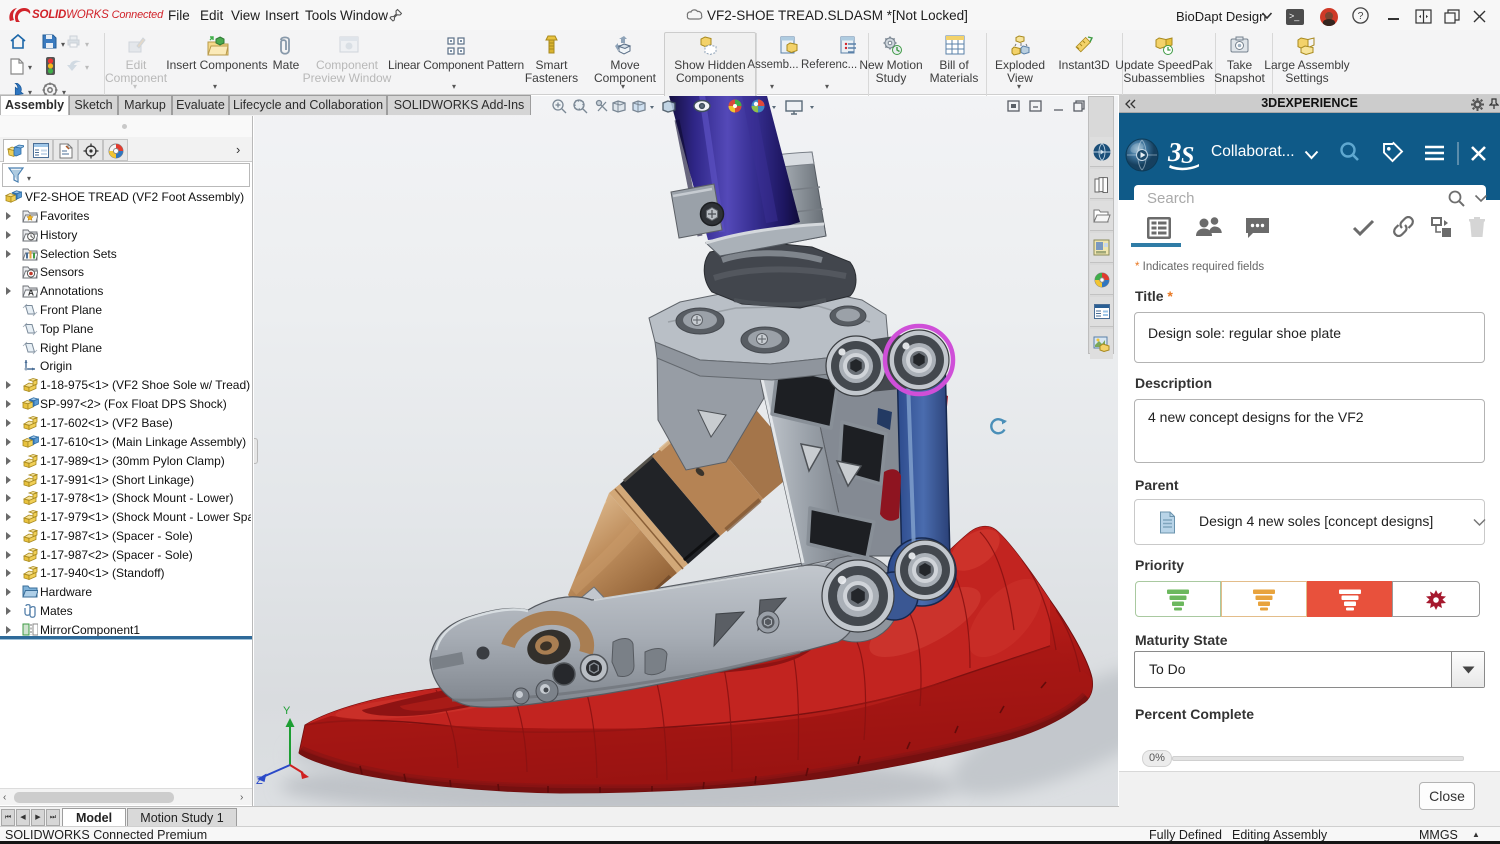  Describe the element at coordinates (31, 293) in the screenshot. I see `svg-text: A` at that location.